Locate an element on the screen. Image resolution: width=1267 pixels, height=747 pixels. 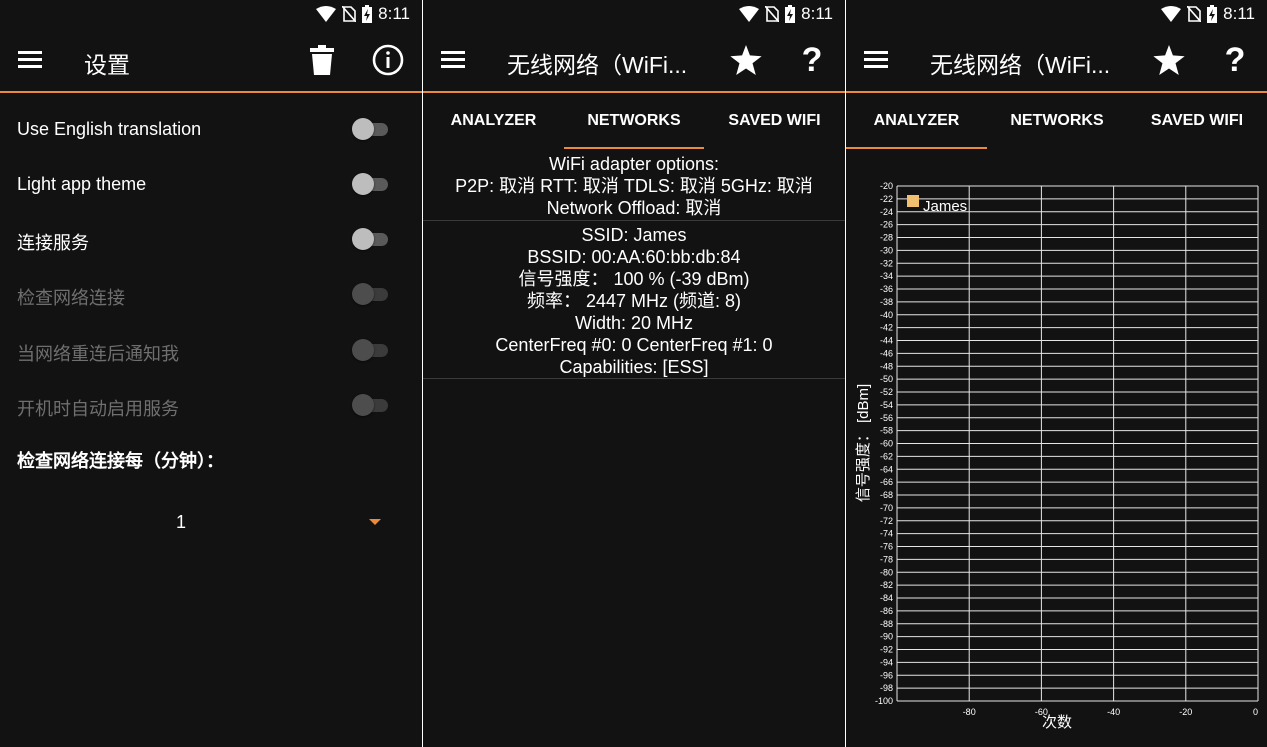
networks-app-bar: 无线网络（WiFi... ? is located at coordinates (634, 60).